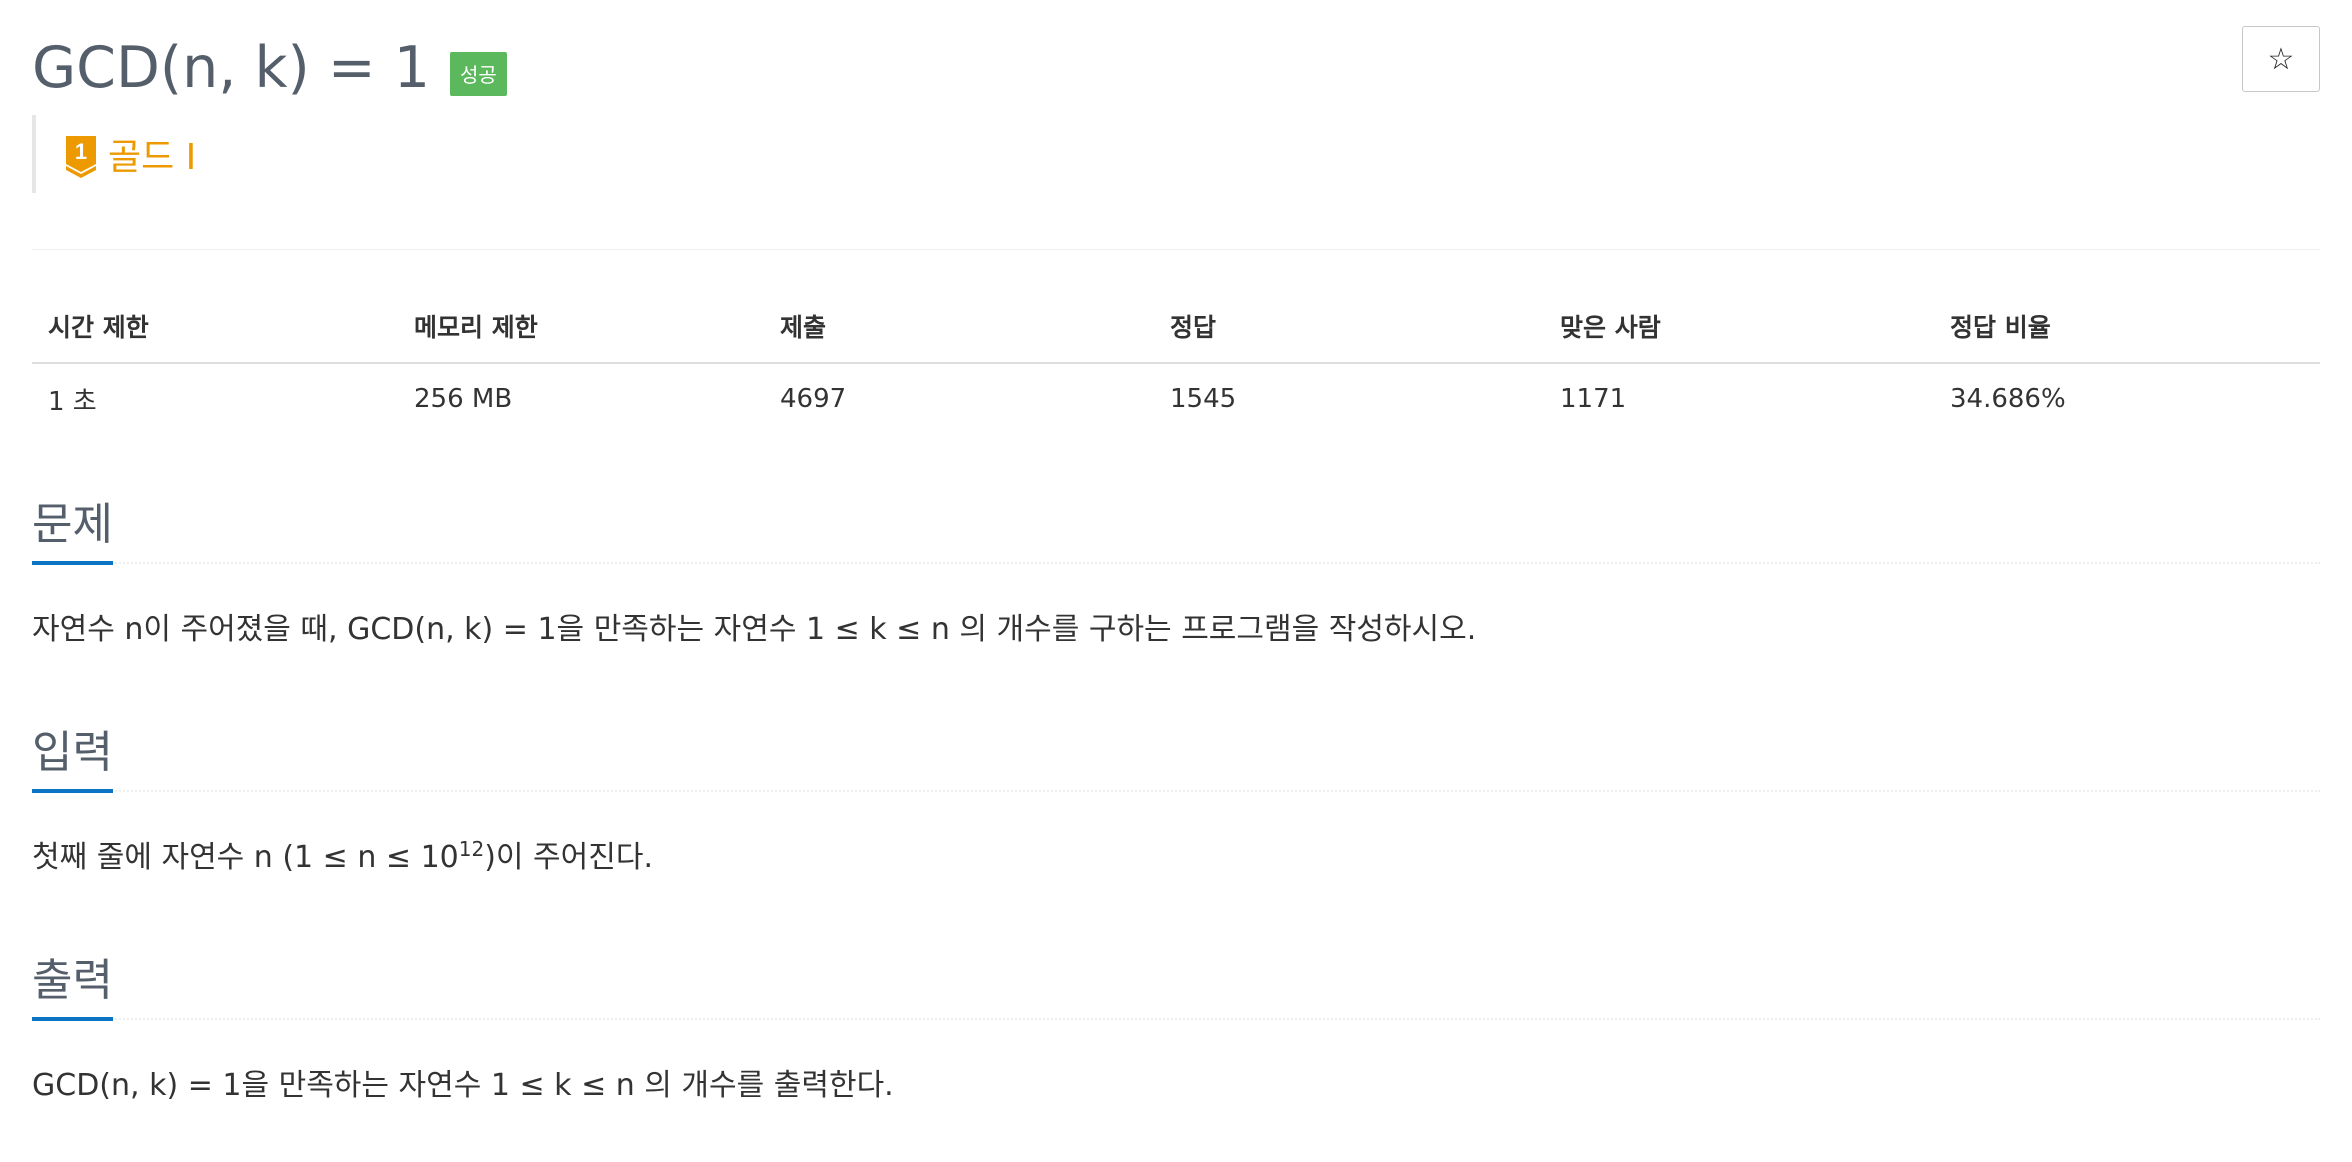 This screenshot has width=2352, height=1162. What do you see at coordinates (152, 154) in the screenshot?
I see `tier-label: 골드 I` at bounding box center [152, 154].